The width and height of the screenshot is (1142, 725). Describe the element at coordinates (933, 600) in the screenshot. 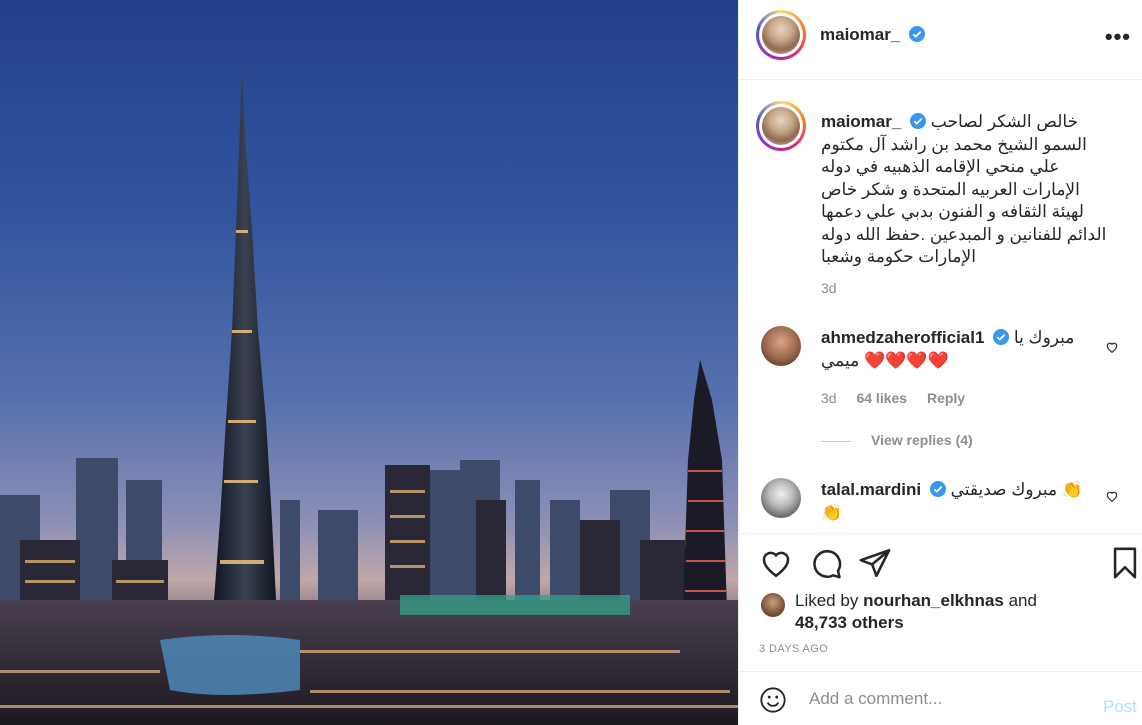

I see `liker-username: nourhan_elkhnas` at that location.